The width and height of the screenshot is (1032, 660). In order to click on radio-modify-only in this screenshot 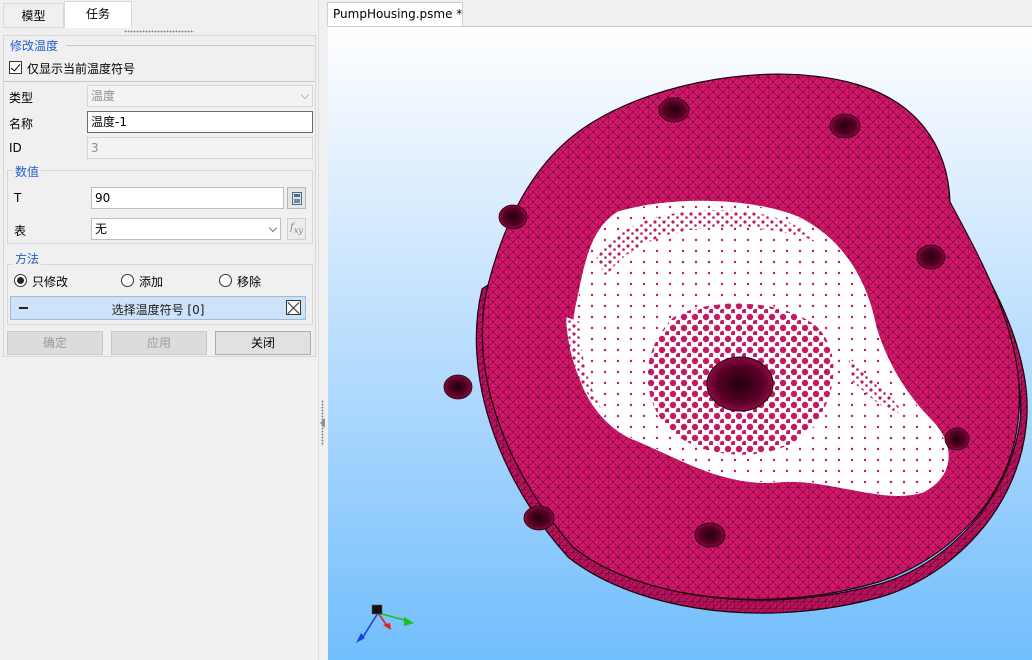, I will do `click(20, 280)`.